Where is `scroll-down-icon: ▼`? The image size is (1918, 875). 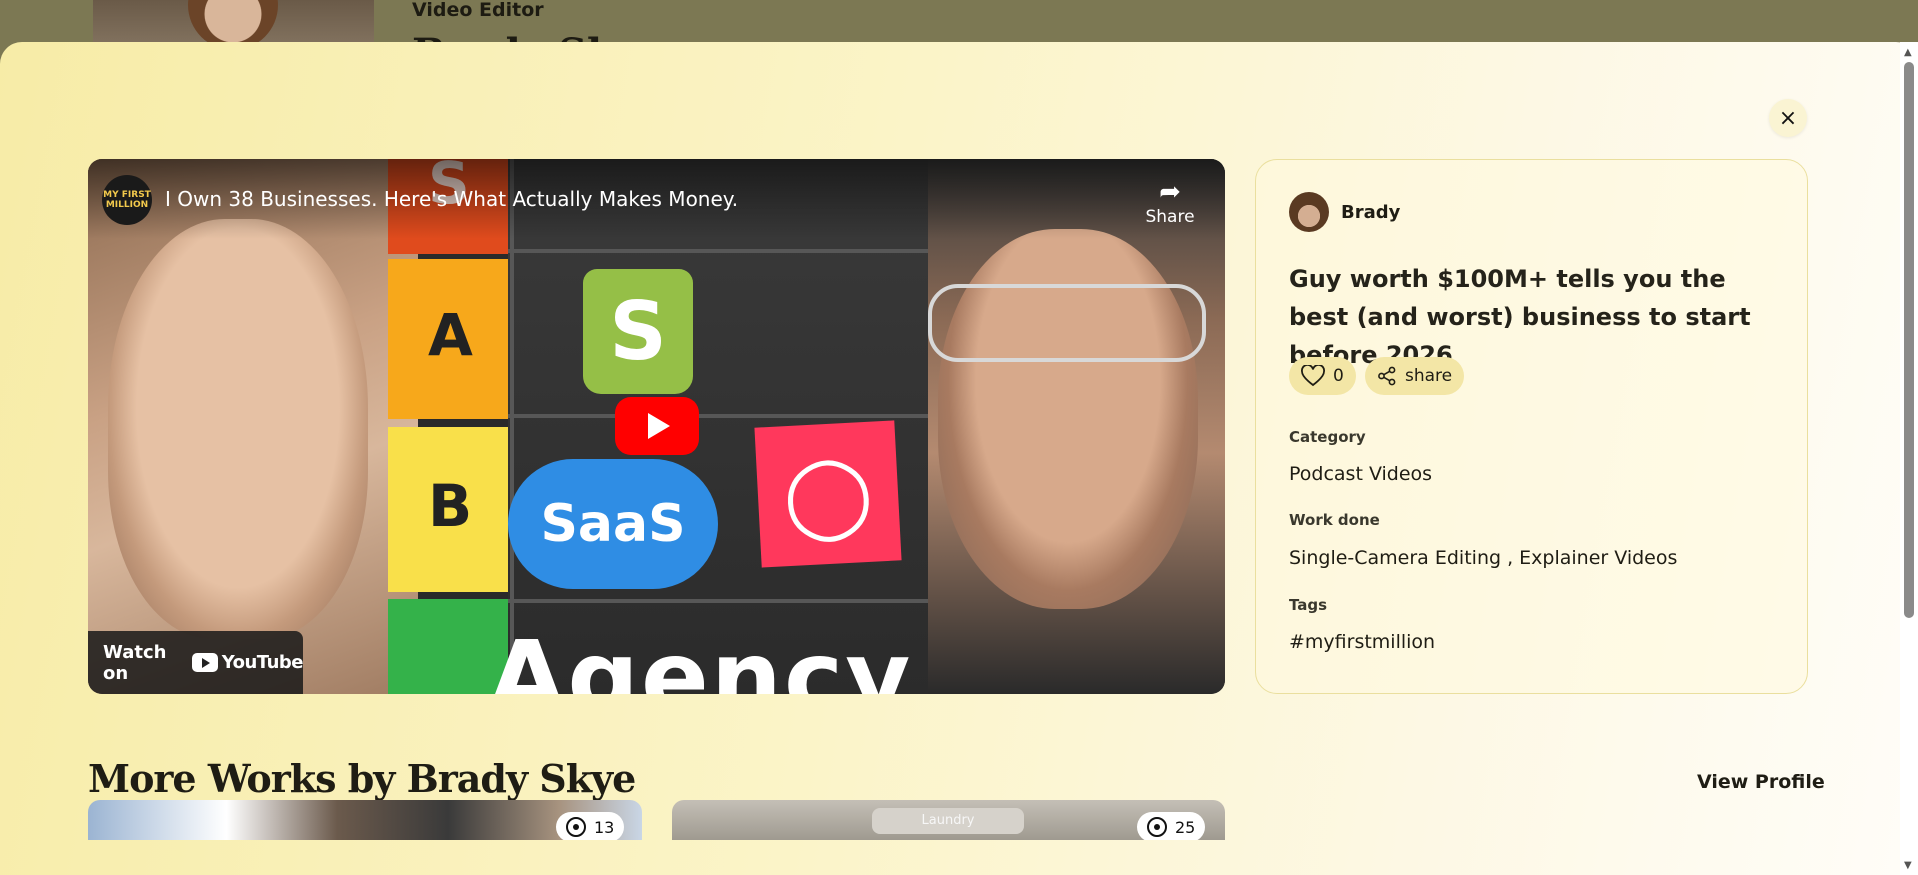 scroll-down-icon: ▼ is located at coordinates (1908, 865).